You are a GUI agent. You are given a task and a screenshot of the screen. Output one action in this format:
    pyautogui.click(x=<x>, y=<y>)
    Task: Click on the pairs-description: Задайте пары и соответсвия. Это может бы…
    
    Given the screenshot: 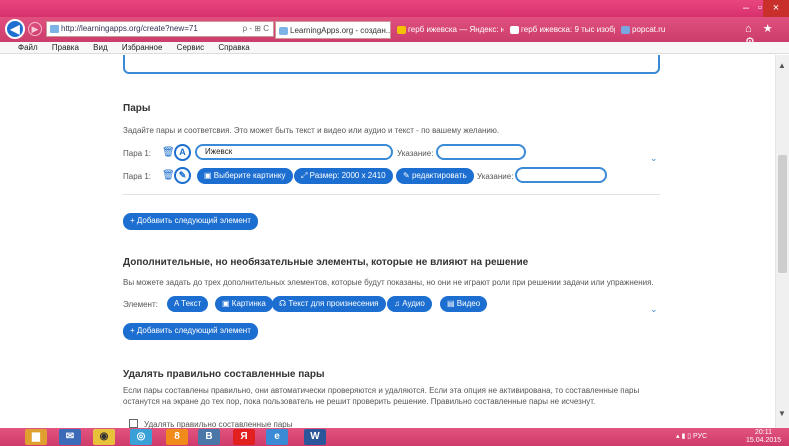 What is the action you would take?
    pyautogui.click(x=311, y=130)
    